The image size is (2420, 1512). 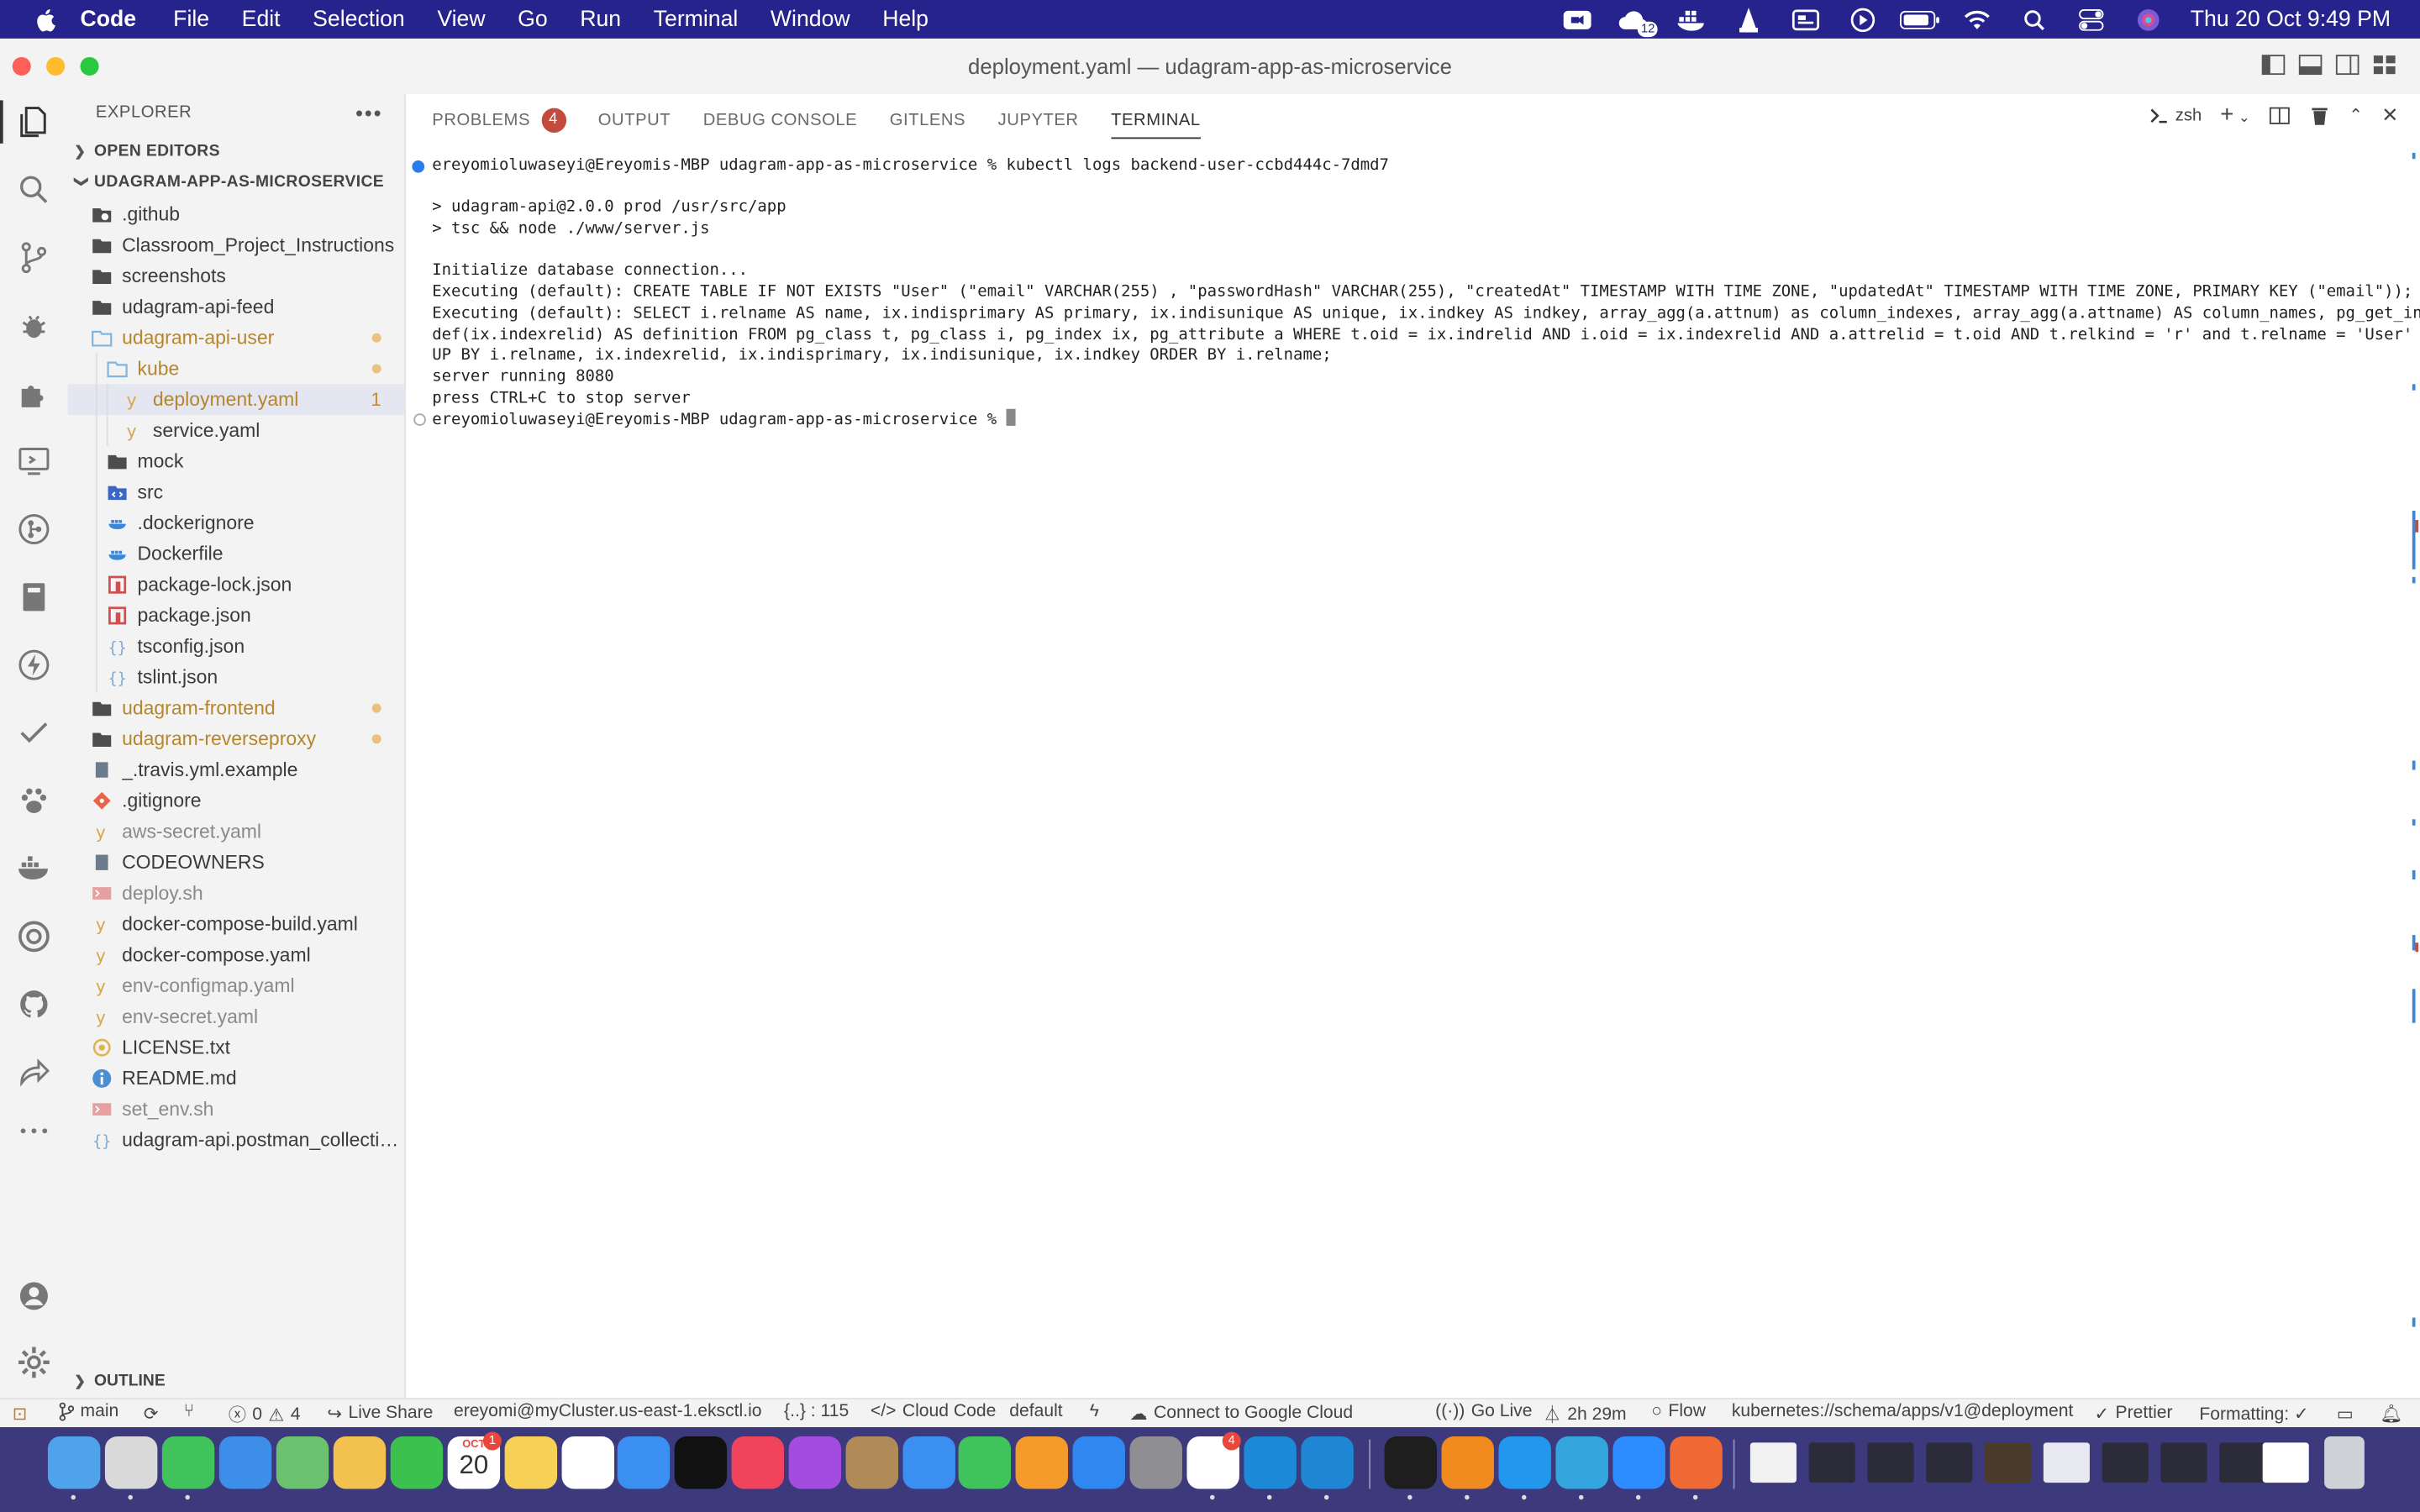 I want to click on tree-item: LICENSE.txt, so click(x=236, y=1047).